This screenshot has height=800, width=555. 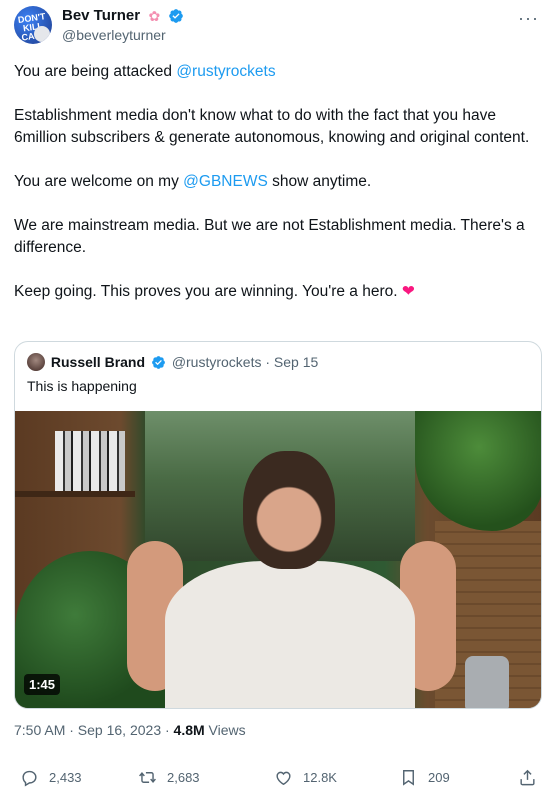 What do you see at coordinates (528, 18) in the screenshot?
I see `more-options-icon: ···` at bounding box center [528, 18].